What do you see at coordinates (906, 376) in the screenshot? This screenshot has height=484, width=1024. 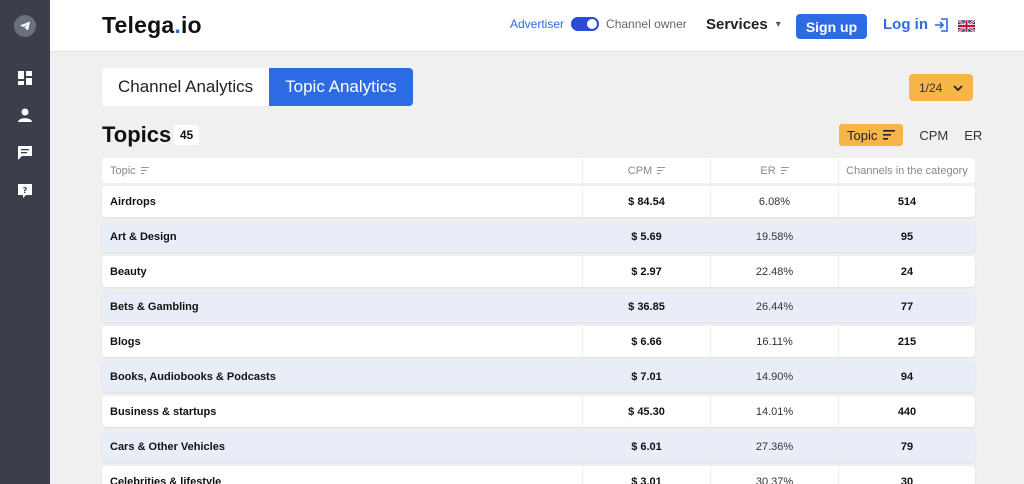 I see `cell-channels: 94` at bounding box center [906, 376].